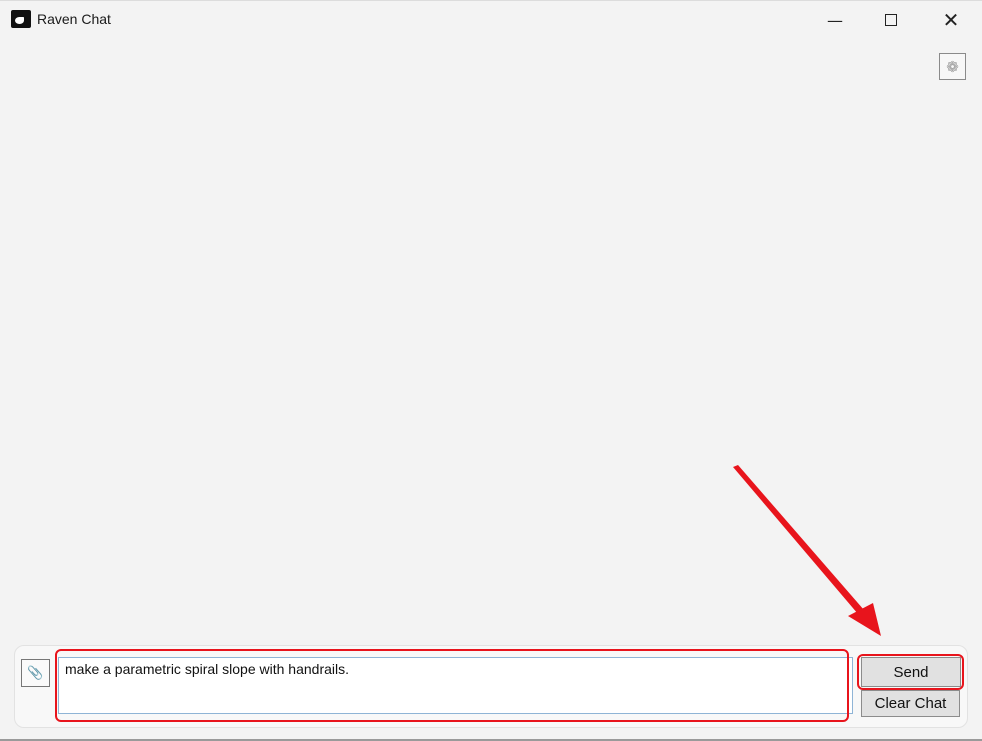  I want to click on paperclip-icon: 📎, so click(35, 673).